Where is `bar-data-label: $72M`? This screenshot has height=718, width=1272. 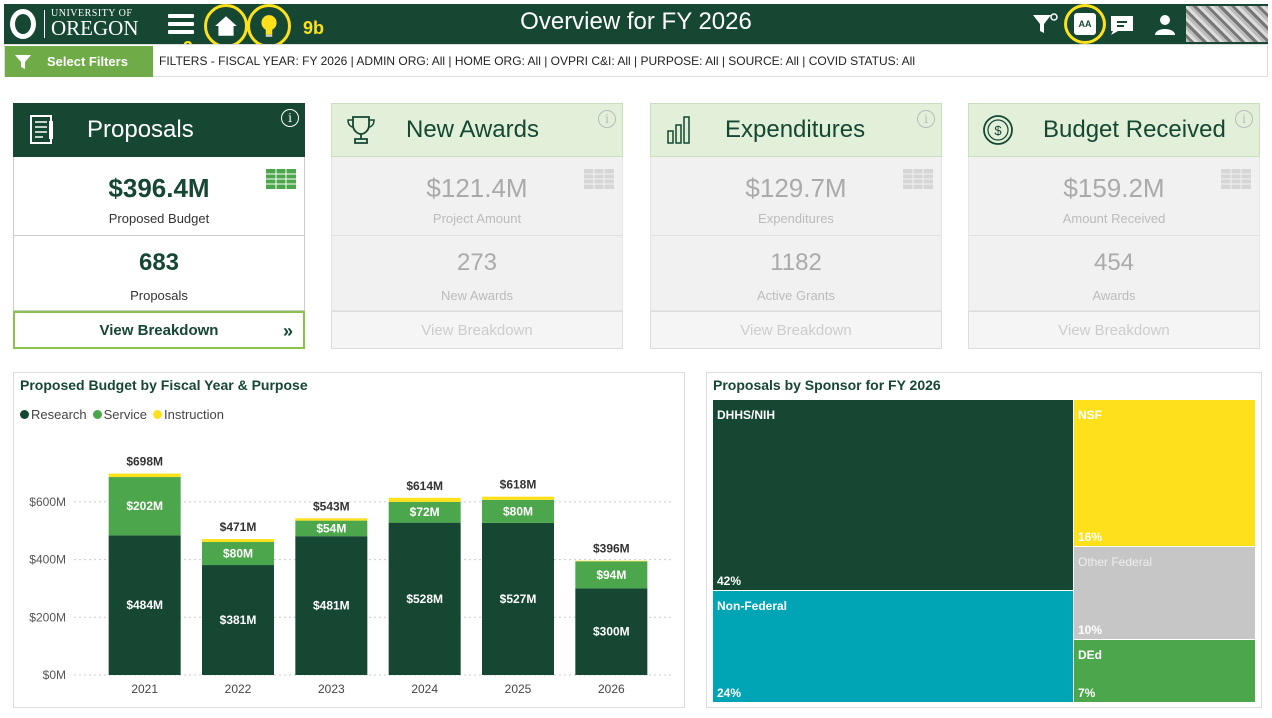
bar-data-label: $72M is located at coordinates (425, 512).